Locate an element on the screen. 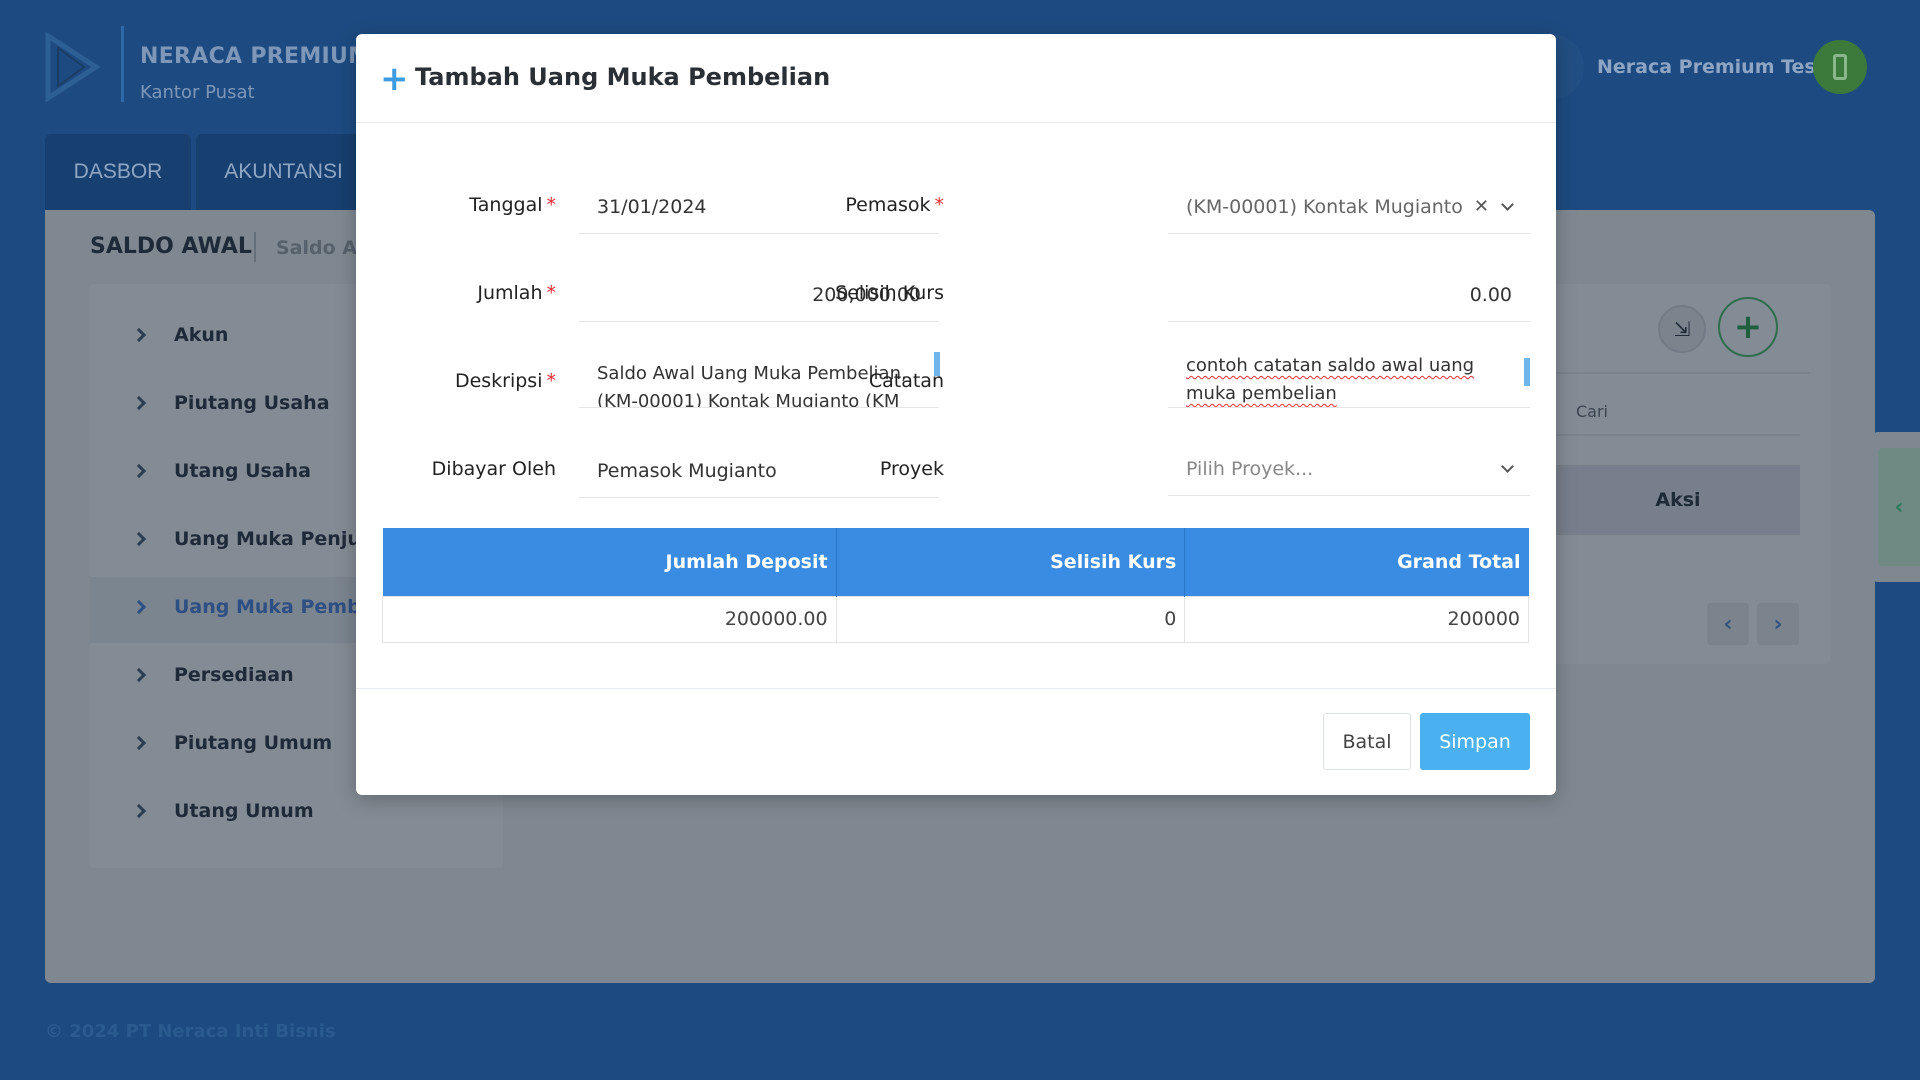 The height and width of the screenshot is (1080, 1920). branch-name: Kantor Pusat is located at coordinates (197, 92).